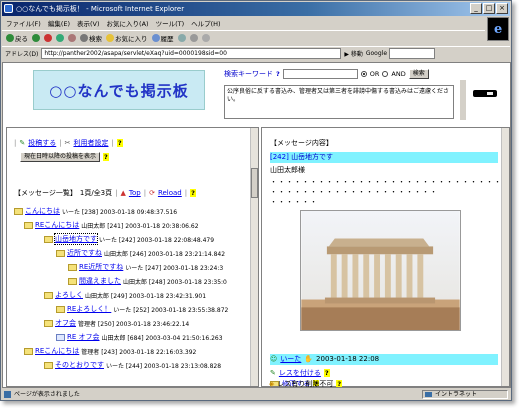 This screenshot has width=519, height=408. What do you see at coordinates (155, 37) in the screenshot?
I see `history-icon` at bounding box center [155, 37].